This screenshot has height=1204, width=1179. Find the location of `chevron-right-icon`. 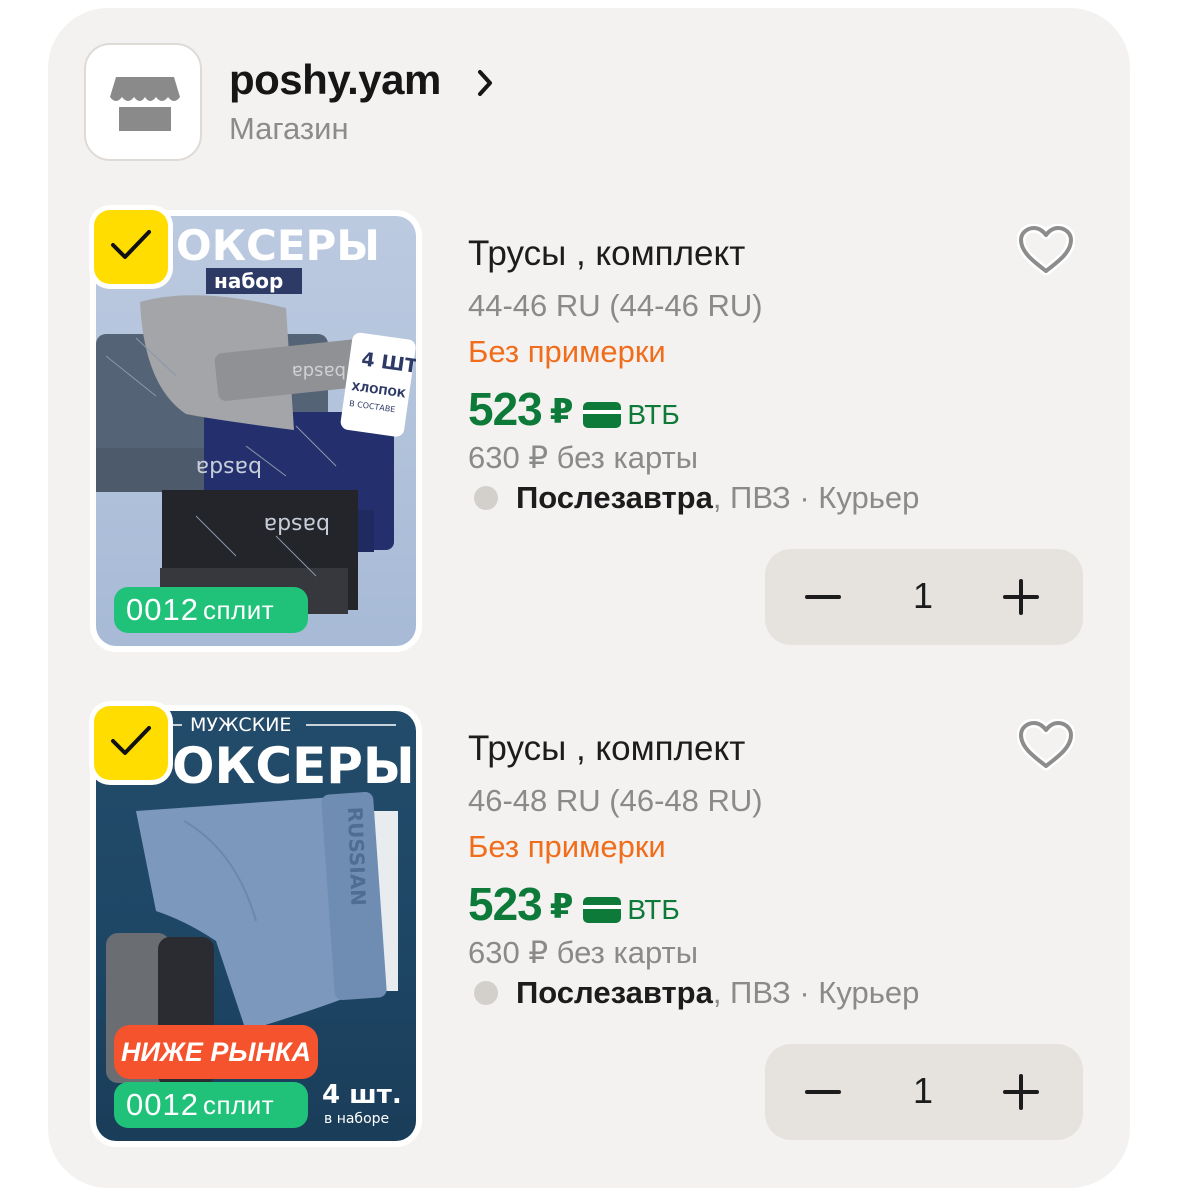

chevron-right-icon is located at coordinates (485, 83).